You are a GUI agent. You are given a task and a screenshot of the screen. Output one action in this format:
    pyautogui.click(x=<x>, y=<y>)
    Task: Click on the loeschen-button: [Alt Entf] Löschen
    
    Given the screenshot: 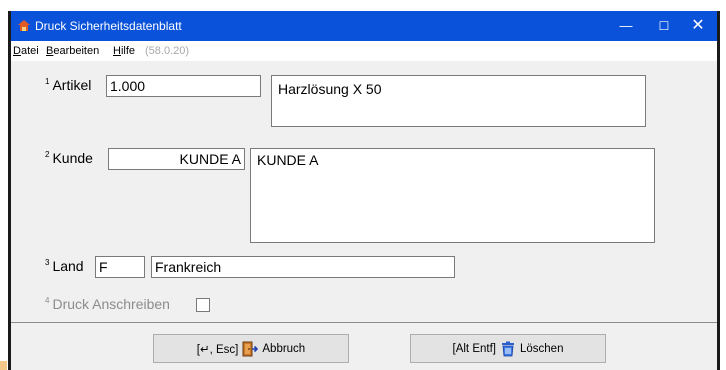 What is the action you would take?
    pyautogui.click(x=508, y=348)
    